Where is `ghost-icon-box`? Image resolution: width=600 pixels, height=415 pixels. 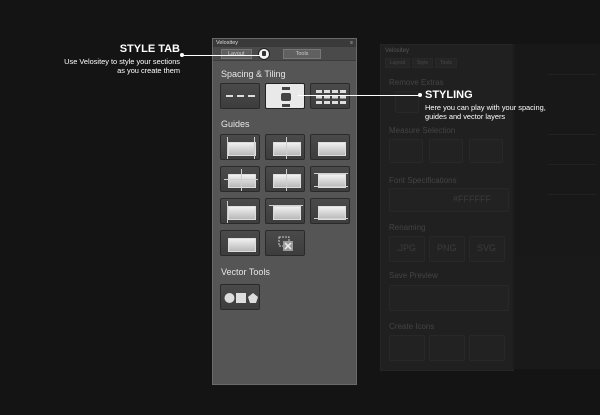 ghost-icon-box is located at coordinates (447, 348).